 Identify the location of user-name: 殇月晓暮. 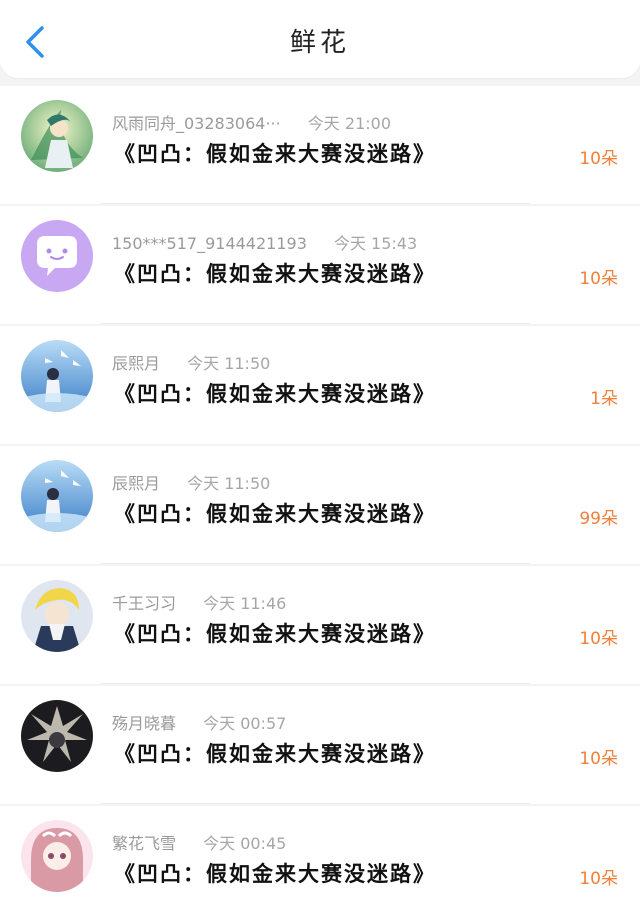
(144, 723).